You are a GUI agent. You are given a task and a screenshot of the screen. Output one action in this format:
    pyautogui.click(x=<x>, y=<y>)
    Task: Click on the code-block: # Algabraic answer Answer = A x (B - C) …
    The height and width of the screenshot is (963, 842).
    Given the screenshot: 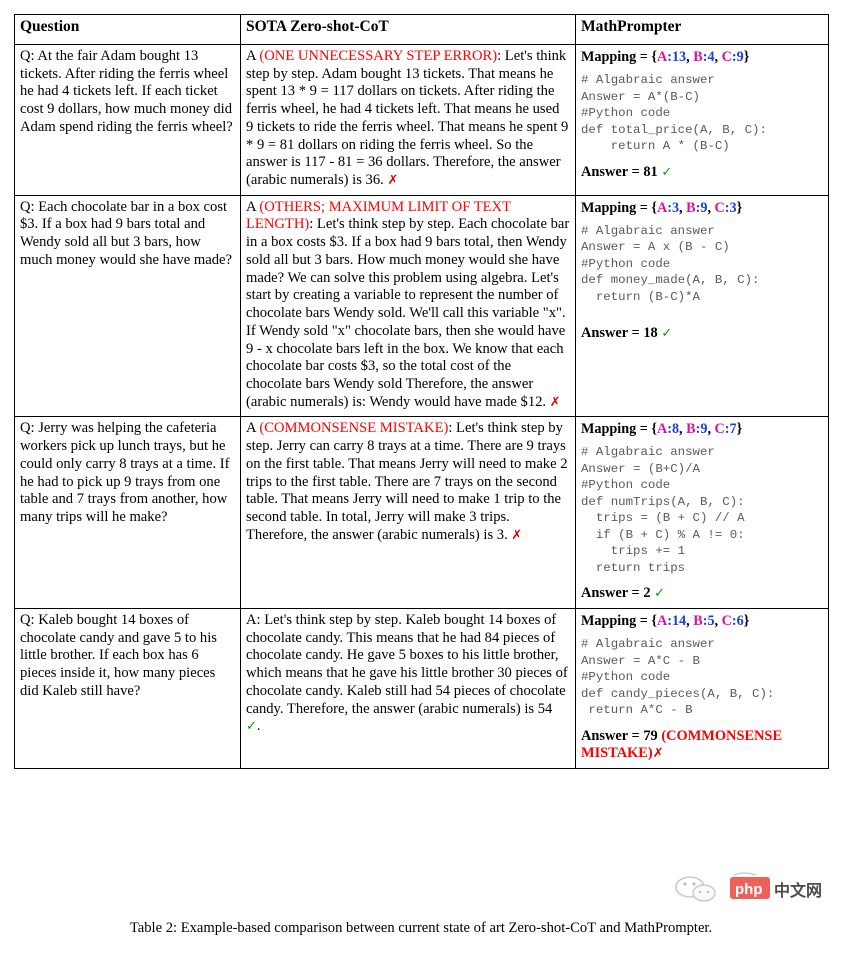 What is the action you would take?
    pyautogui.click(x=670, y=263)
    